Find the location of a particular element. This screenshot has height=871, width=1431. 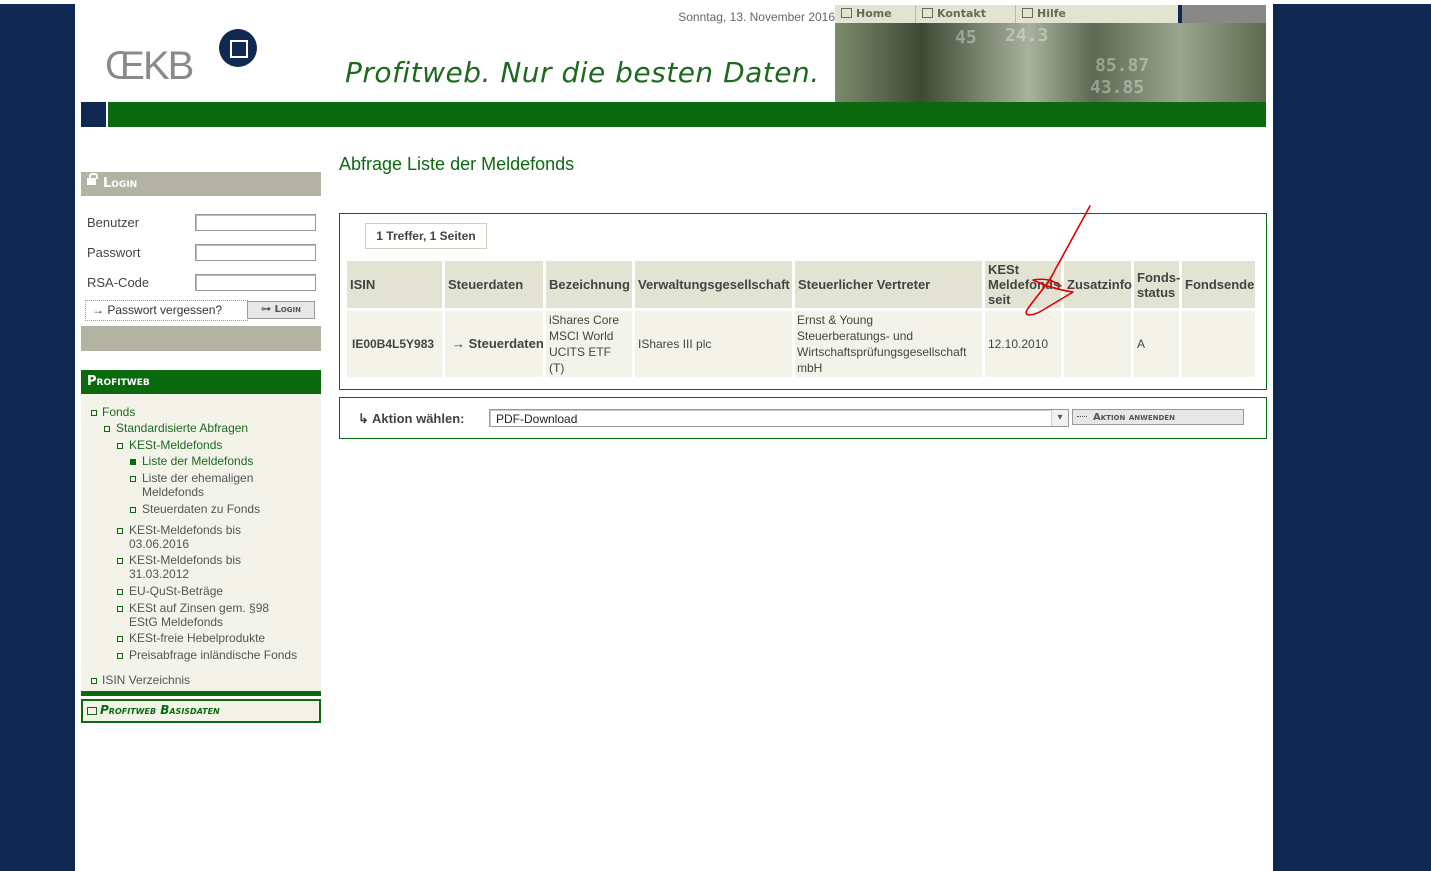

column-header-steuerlicher-vertreter: Steuerlicher Vertreter is located at coordinates (888, 284).